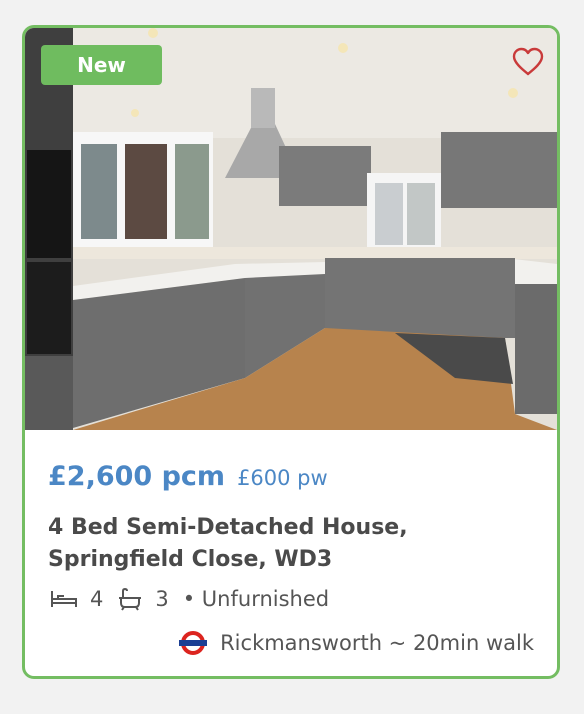 The height and width of the screenshot is (714, 584). What do you see at coordinates (256, 599) in the screenshot?
I see `furnishing-status: • Unfurnished` at bounding box center [256, 599].